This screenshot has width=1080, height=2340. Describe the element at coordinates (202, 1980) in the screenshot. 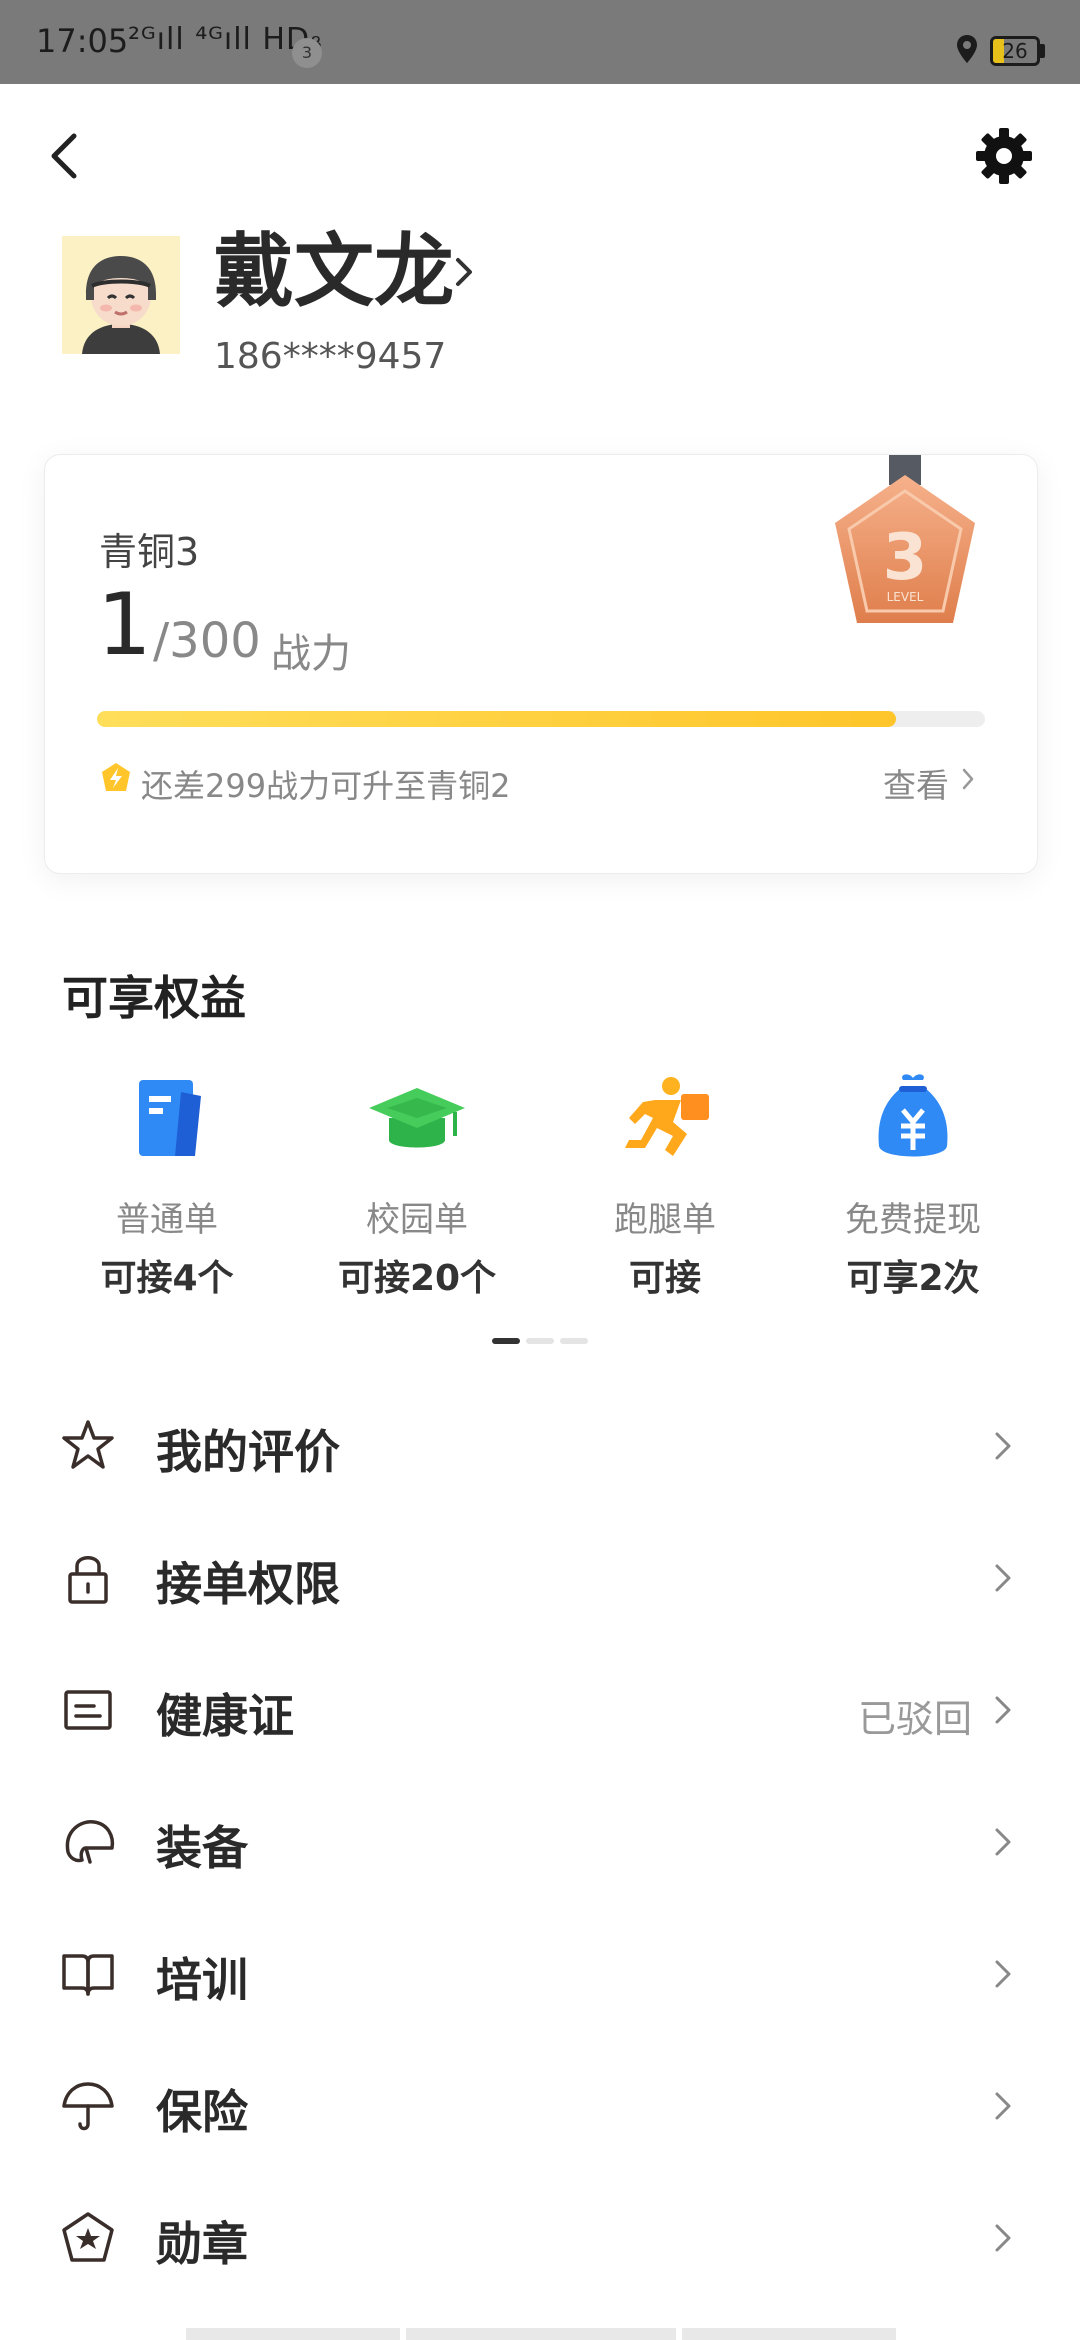

I see `menu-item-label: 培训` at that location.